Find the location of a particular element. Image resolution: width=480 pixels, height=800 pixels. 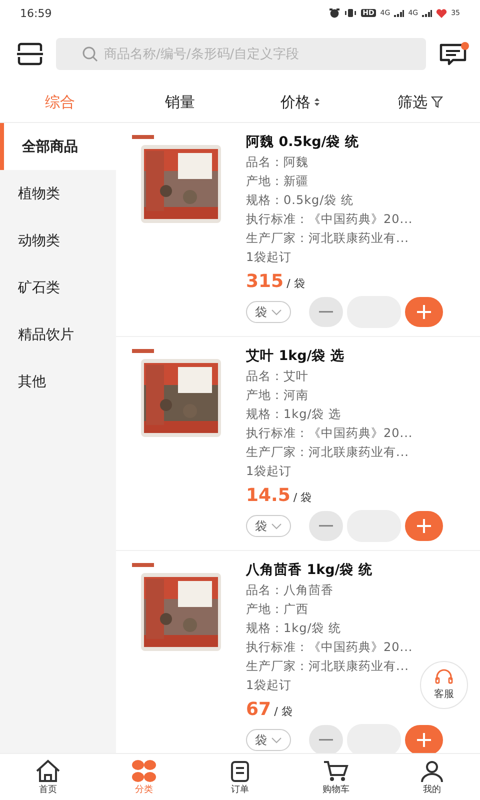

product-title: 艾叶 1kg/袋 选 is located at coordinates (295, 356).